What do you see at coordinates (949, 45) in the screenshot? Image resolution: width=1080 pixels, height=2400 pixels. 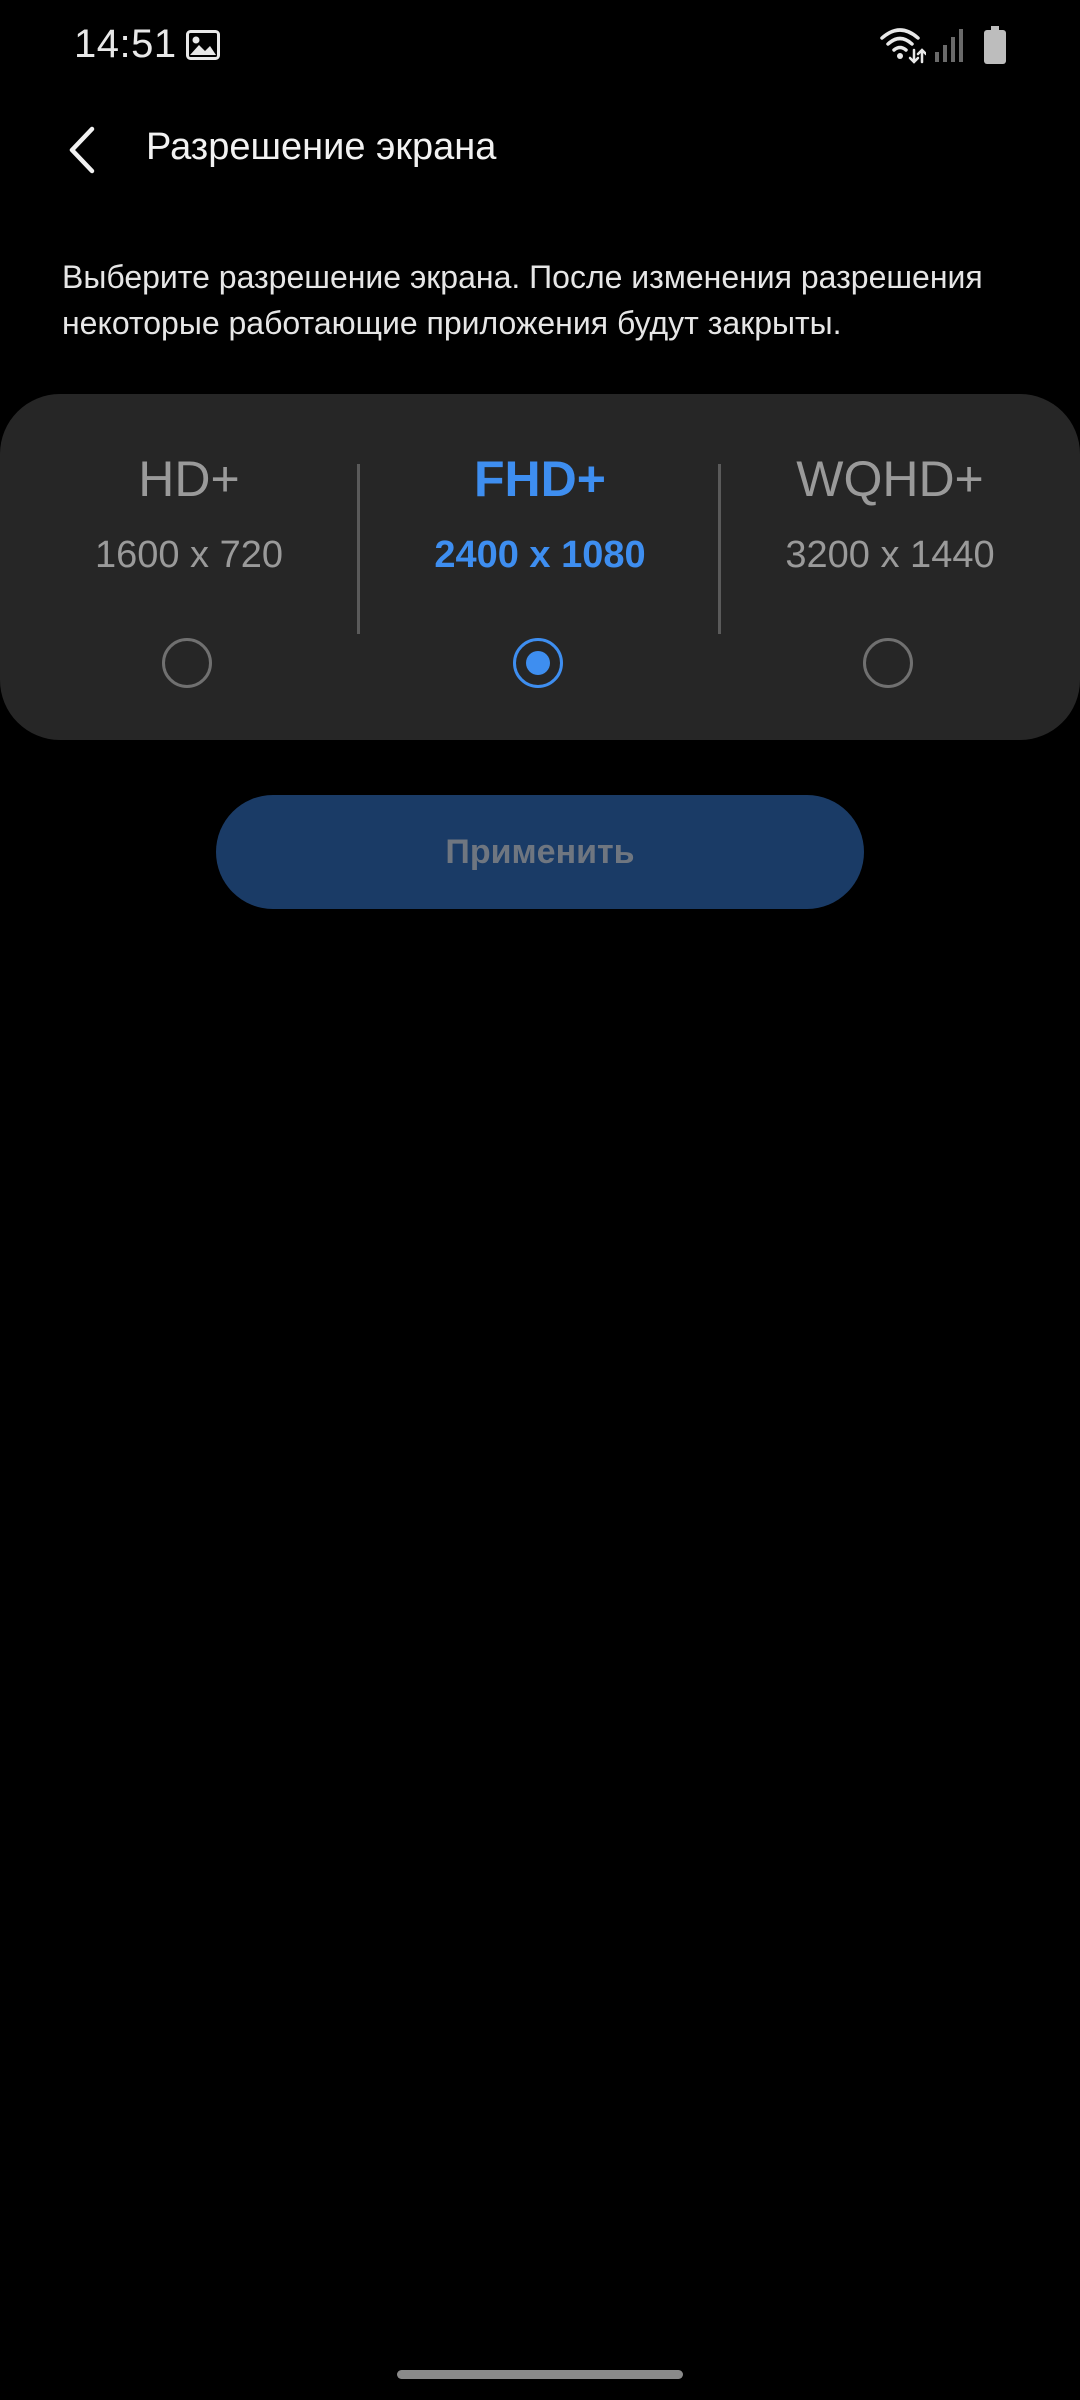 I see `signal-icon` at bounding box center [949, 45].